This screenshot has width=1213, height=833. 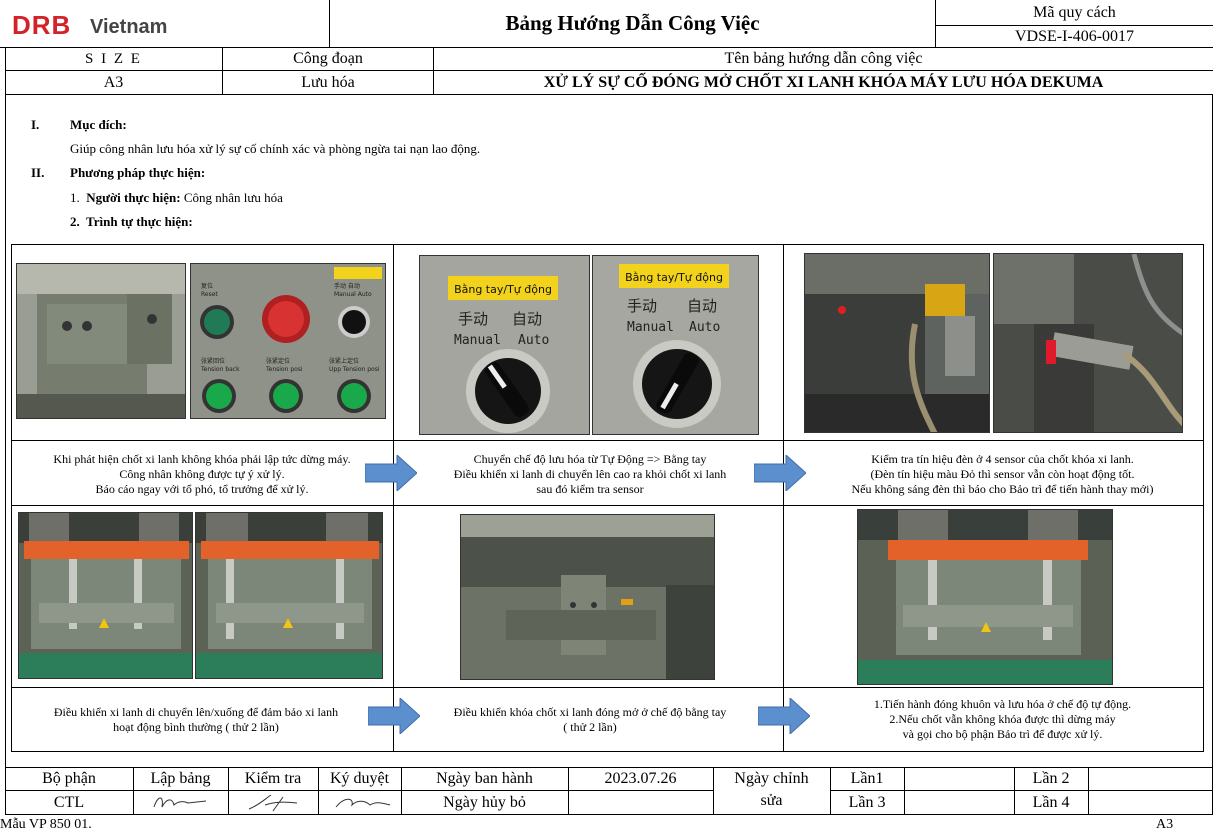 I want to click on document-title: Bảng Hướng Dẫn Công Việc, so click(x=632, y=24).